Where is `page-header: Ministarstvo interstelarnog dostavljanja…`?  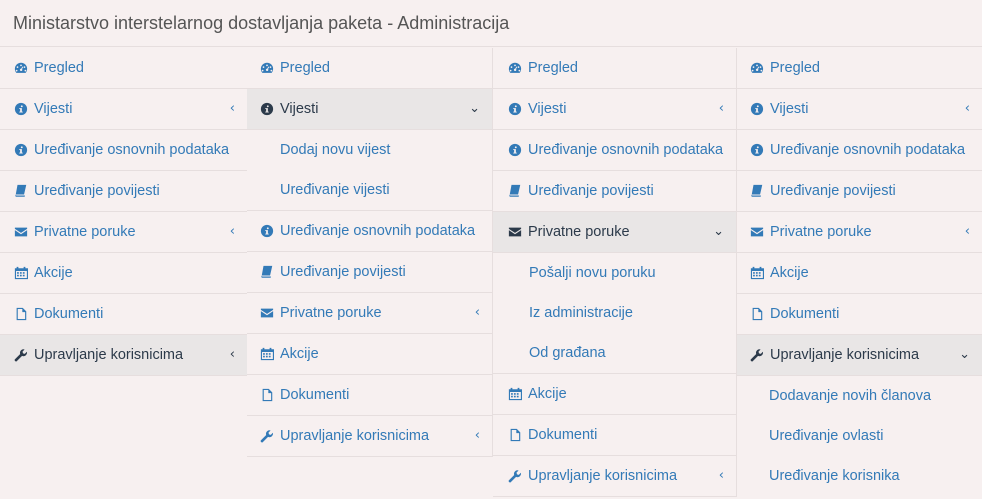 page-header: Ministarstvo interstelarnog dostavljanja… is located at coordinates (491, 23).